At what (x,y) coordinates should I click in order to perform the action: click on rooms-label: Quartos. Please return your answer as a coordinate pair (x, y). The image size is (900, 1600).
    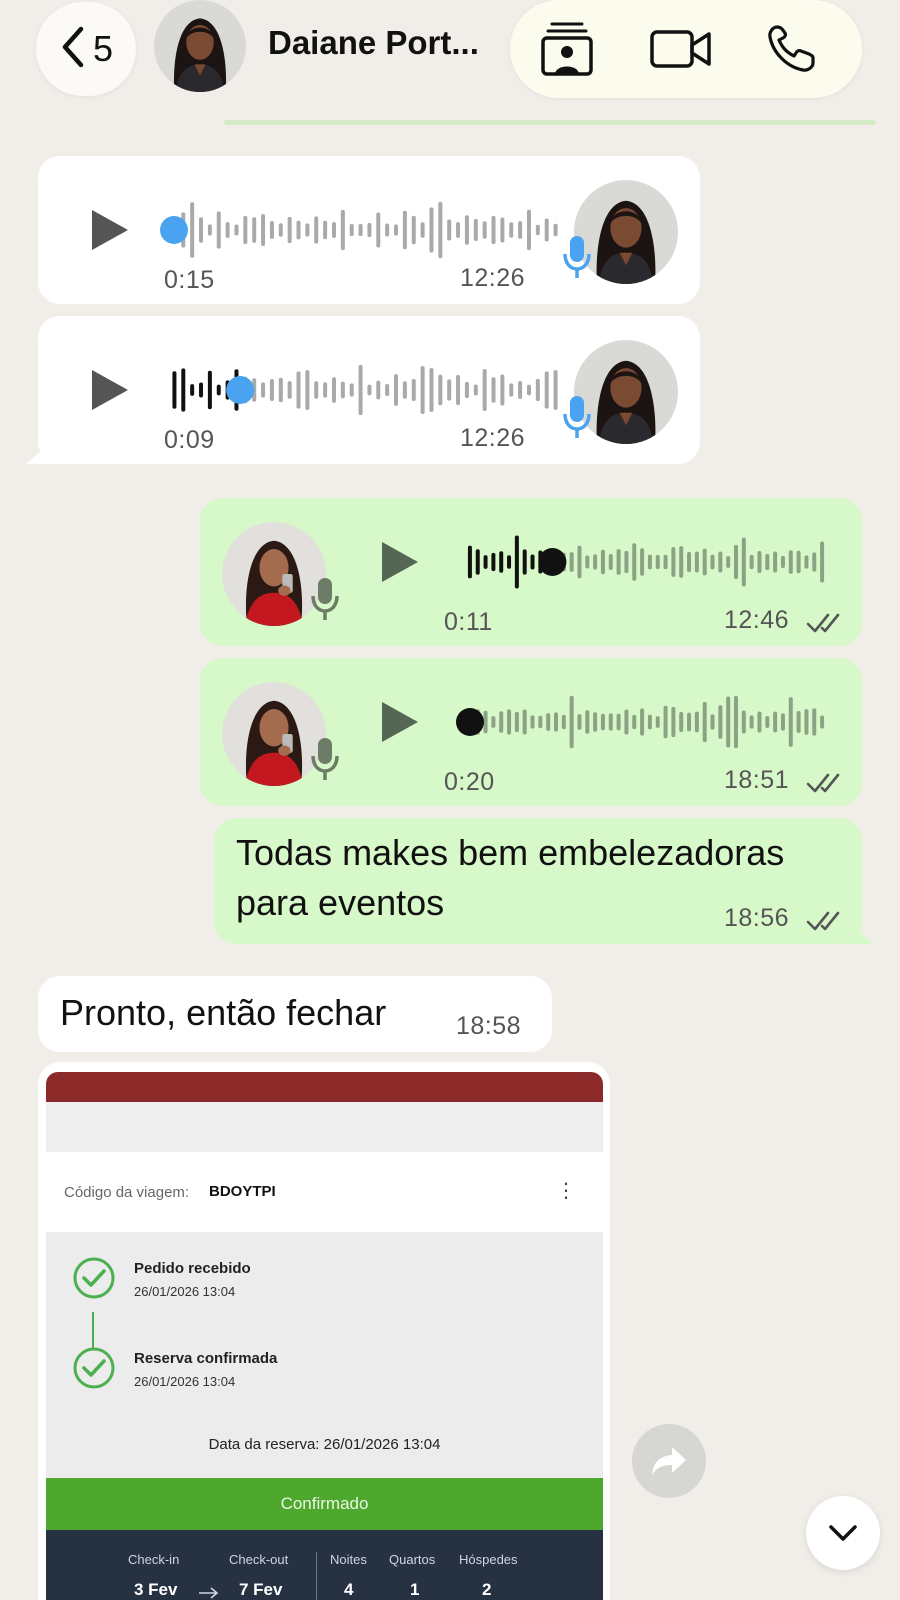
    Looking at the image, I should click on (412, 1559).